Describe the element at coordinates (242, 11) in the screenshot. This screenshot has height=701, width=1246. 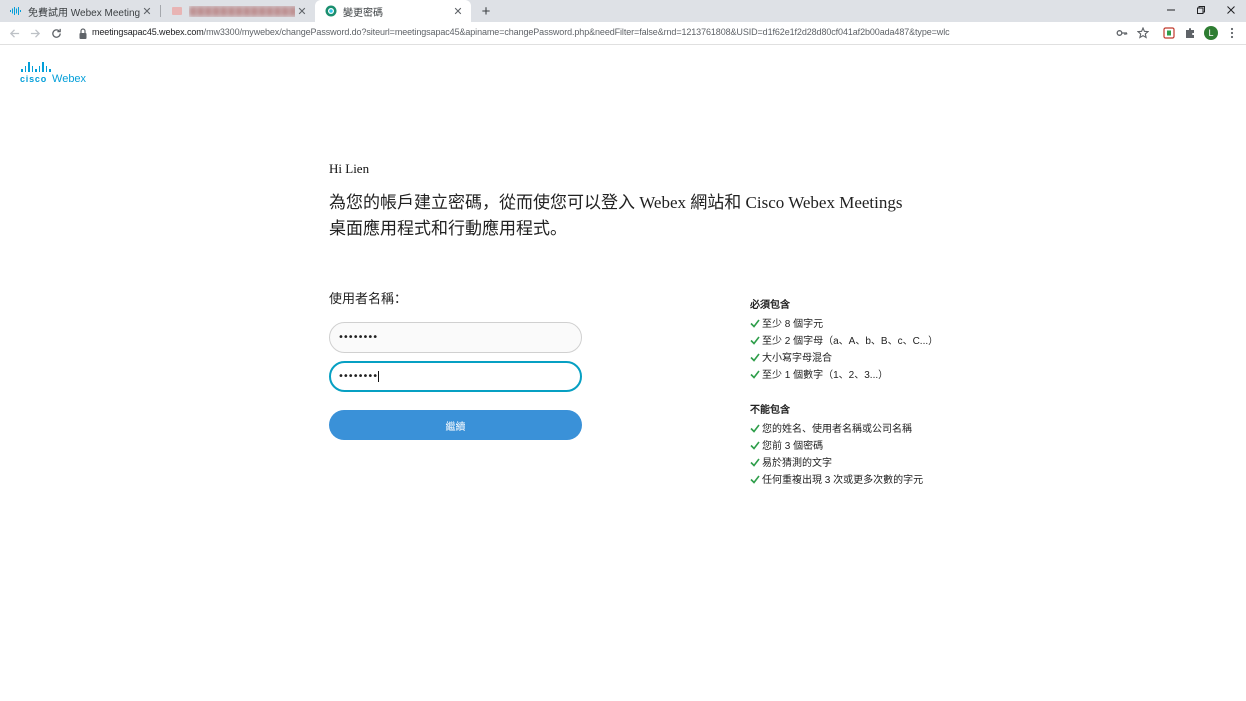
I see `tab-title: ▇▇▇▇▇▇▇▇▇▇▇▇▇▇▇▇▇▇` at that location.